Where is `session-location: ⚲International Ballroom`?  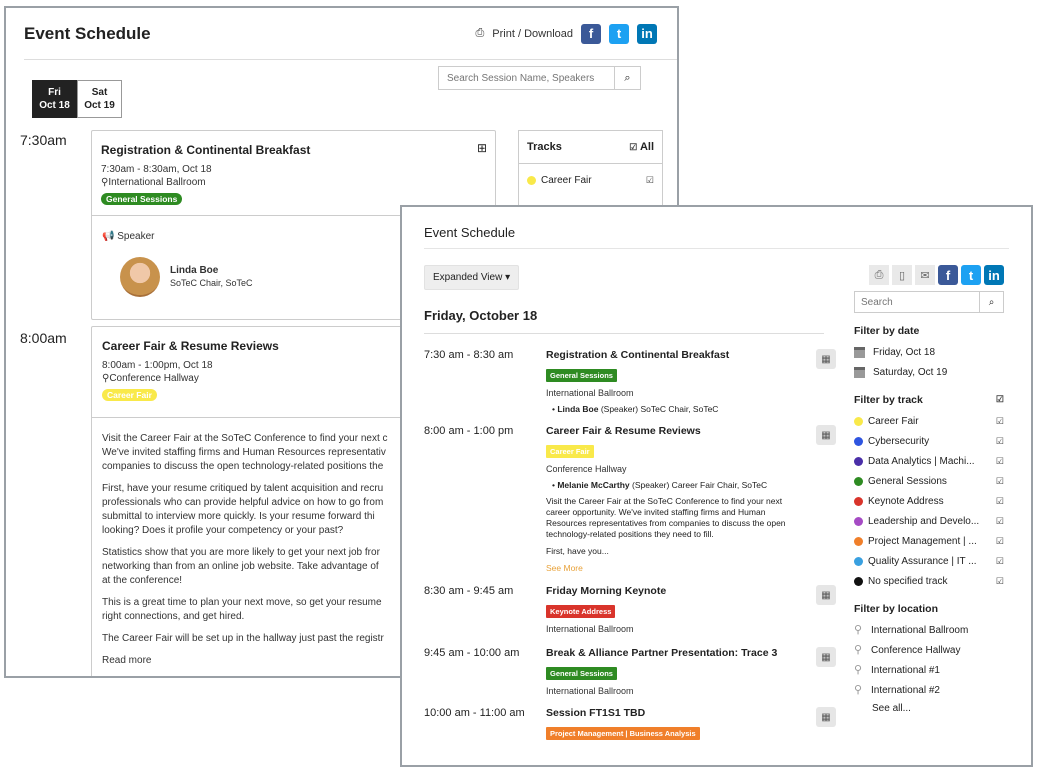 session-location: ⚲International Ballroom is located at coordinates (153, 182).